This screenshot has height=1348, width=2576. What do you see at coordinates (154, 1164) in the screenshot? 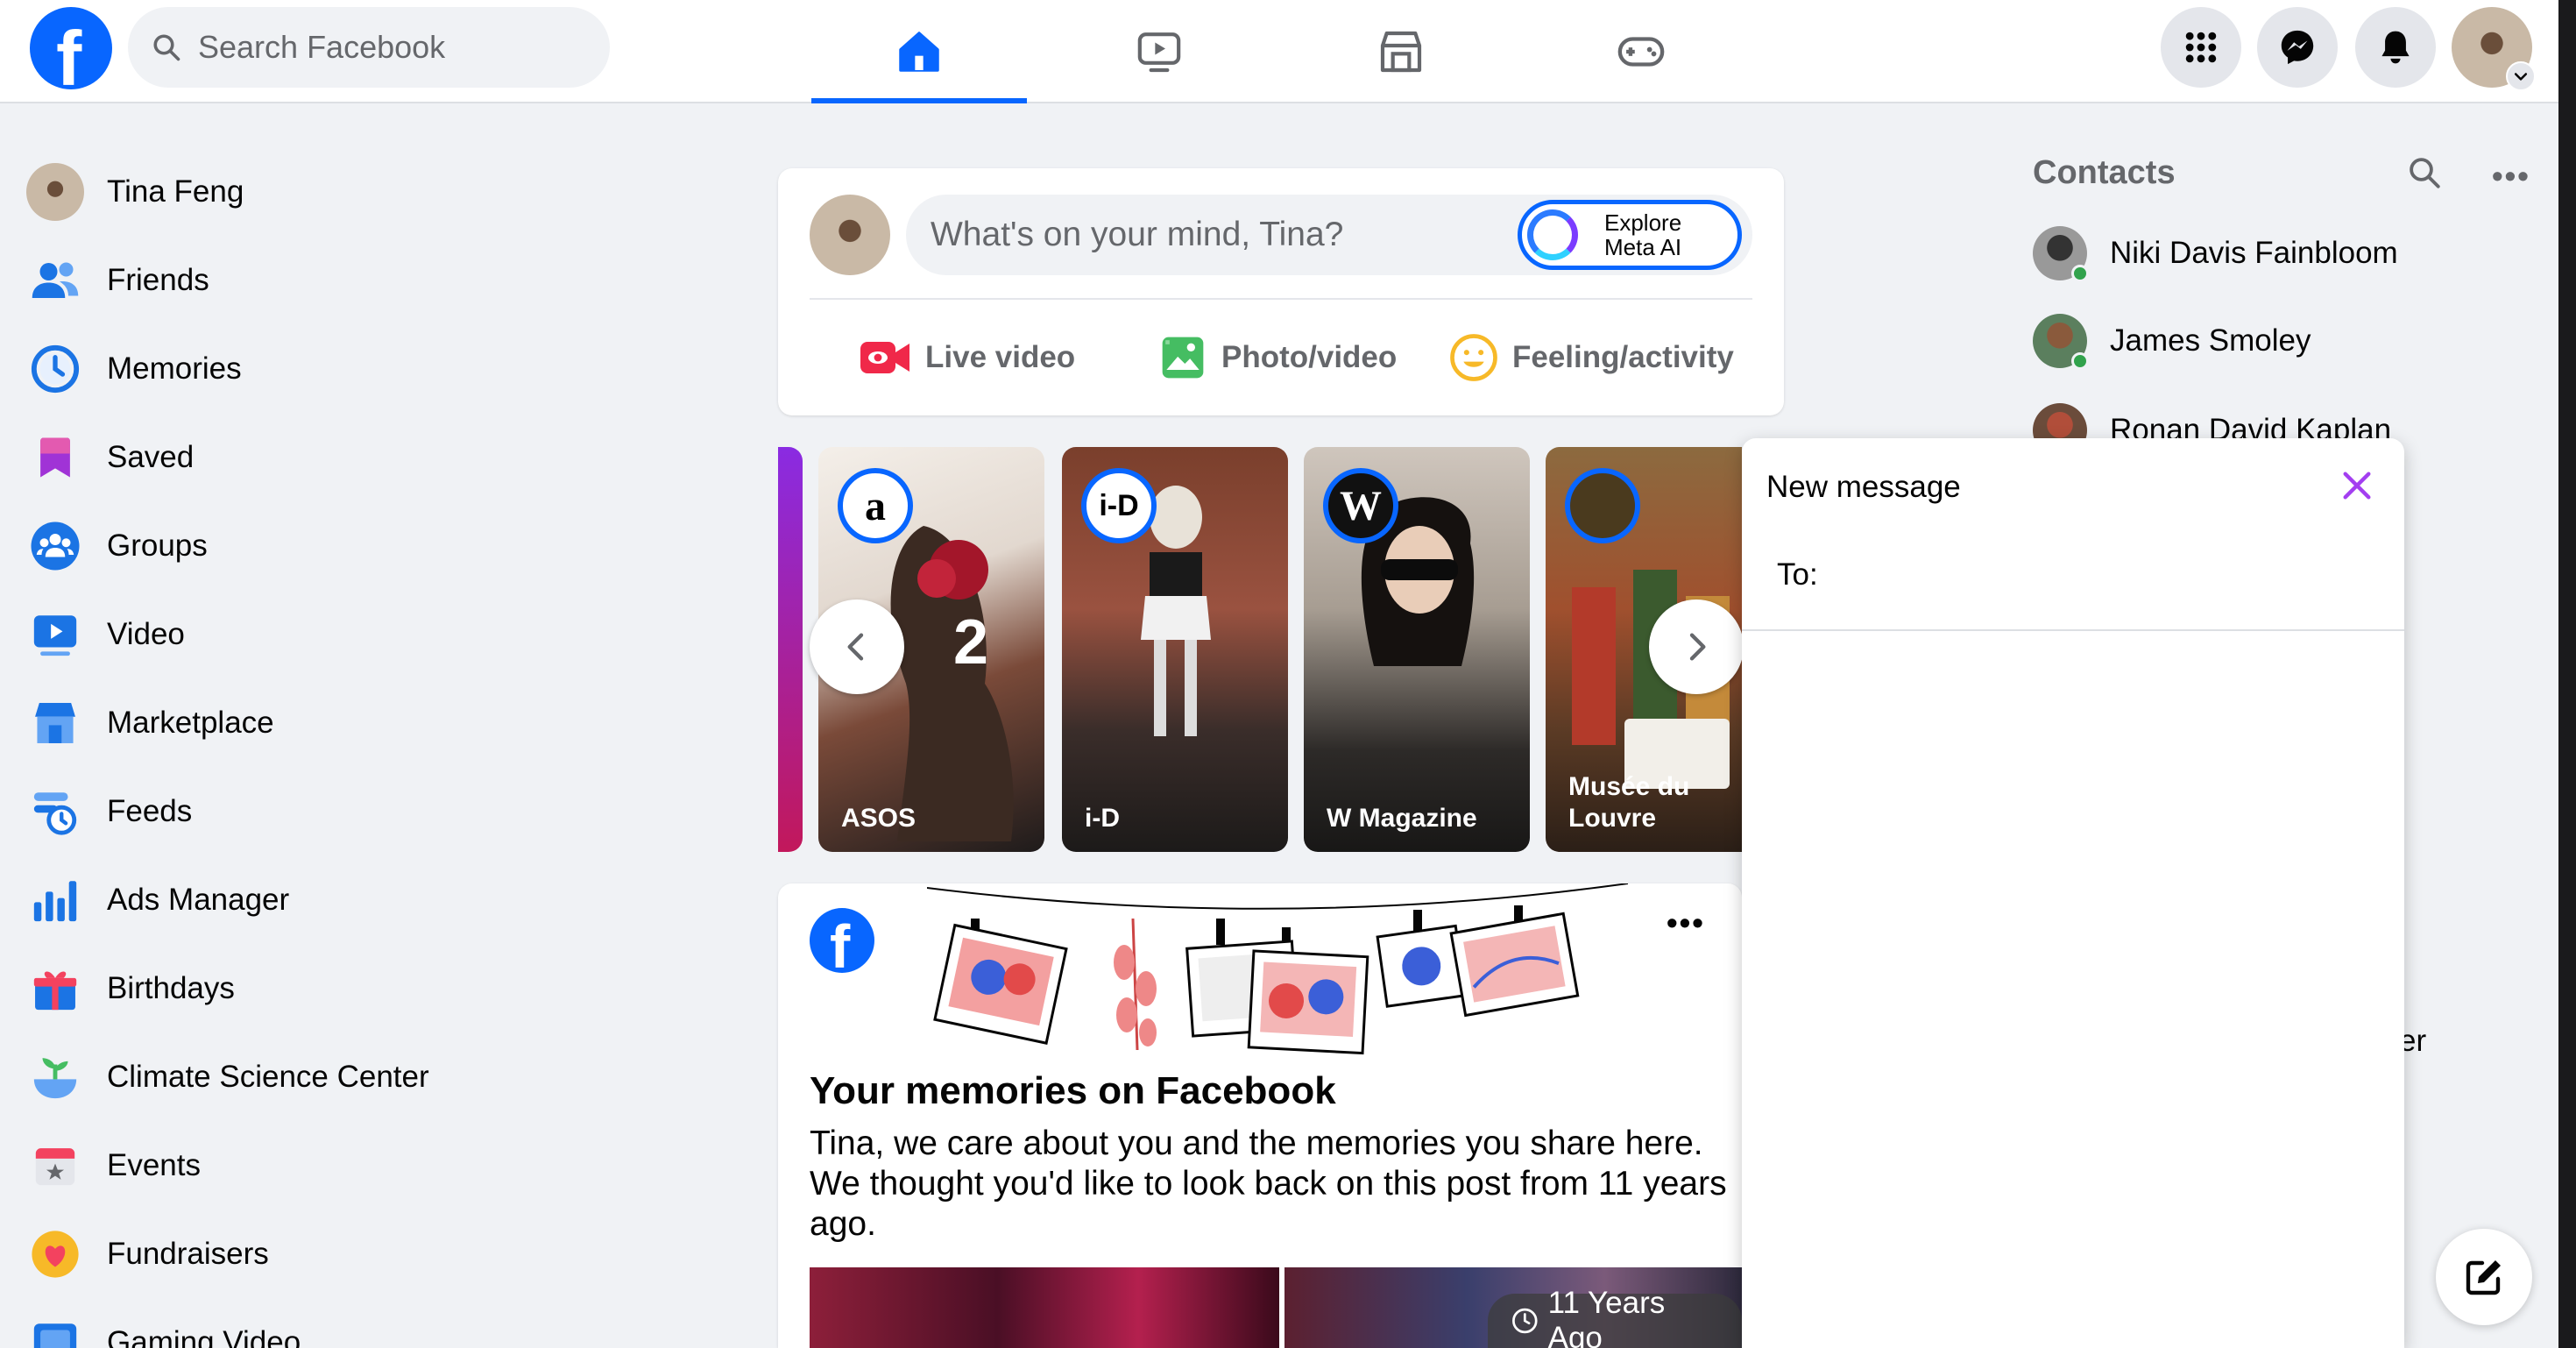
I see `sidebar-item-label: Events` at bounding box center [154, 1164].